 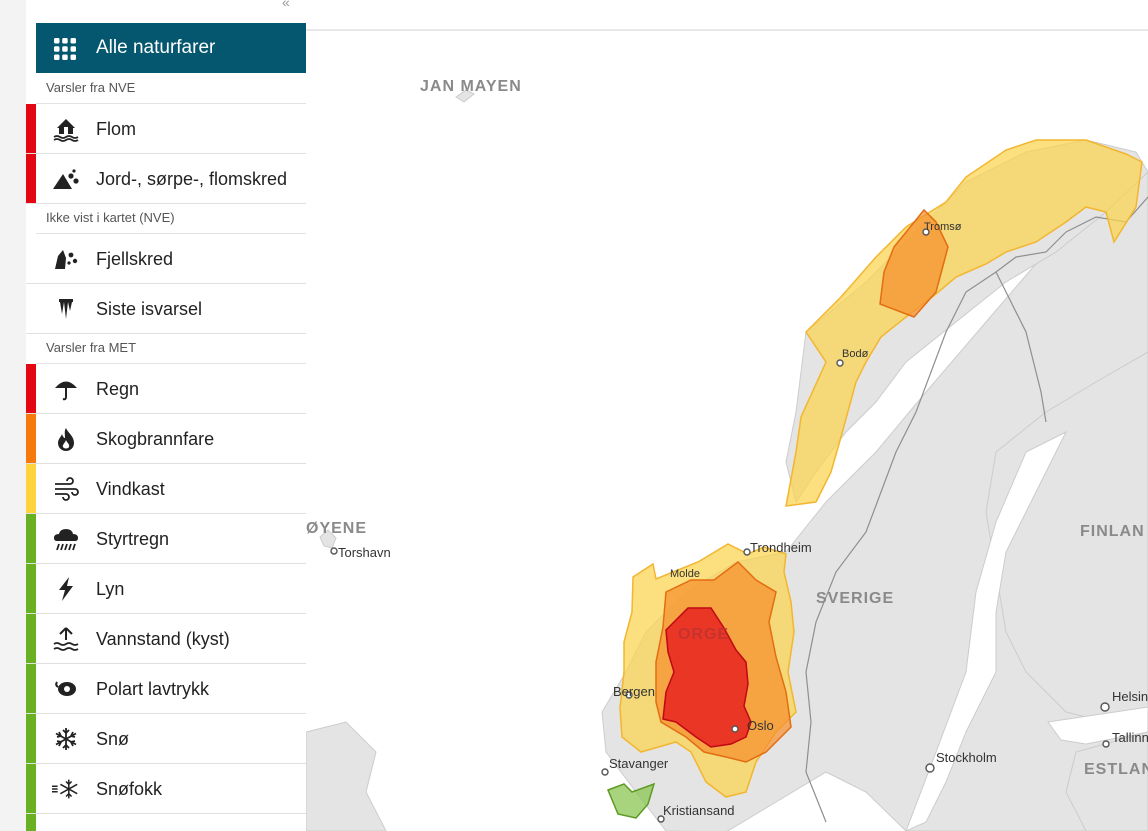 I want to click on label-jan-mayen: JAN MAYEN, so click(x=471, y=86).